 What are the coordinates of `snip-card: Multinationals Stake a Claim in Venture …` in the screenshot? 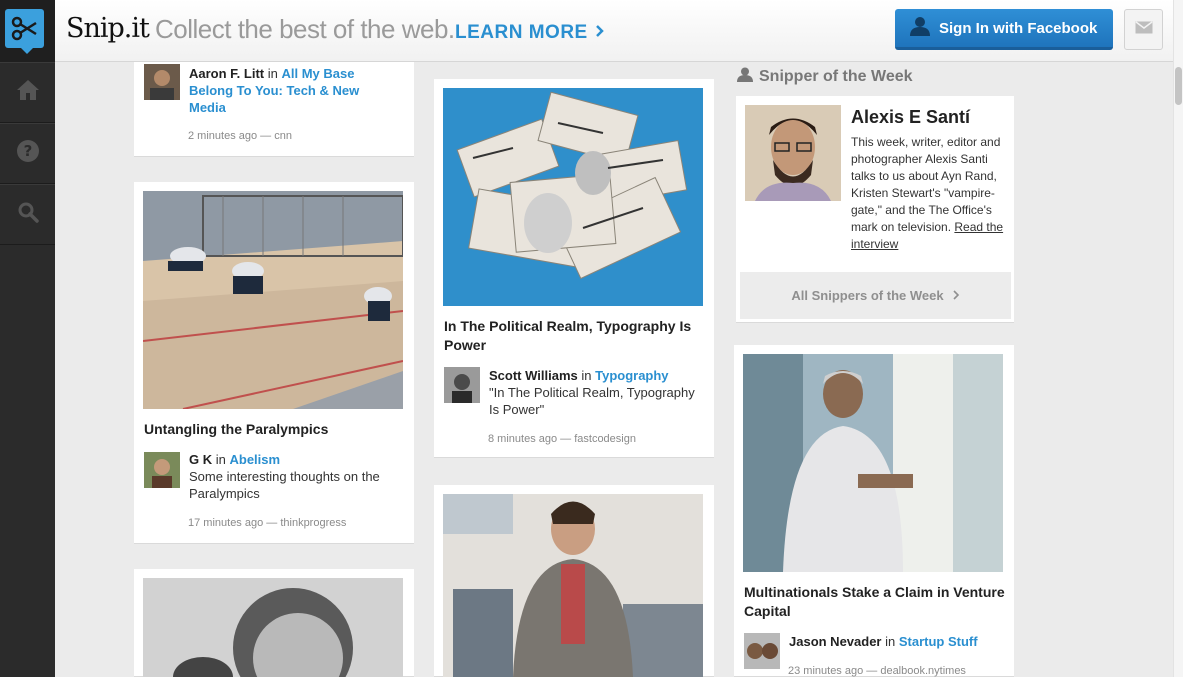 It's located at (874, 511).